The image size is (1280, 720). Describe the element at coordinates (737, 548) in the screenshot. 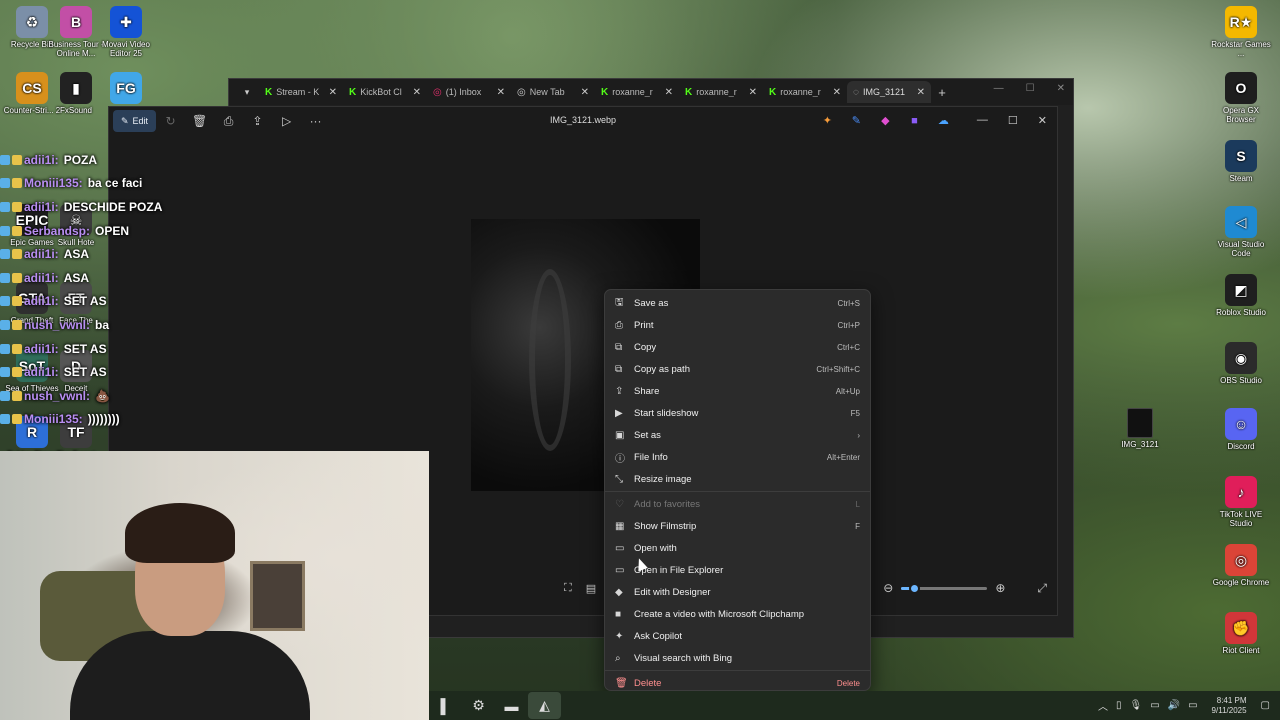

I see `menu-item-open-with: ▭ Open with` at that location.